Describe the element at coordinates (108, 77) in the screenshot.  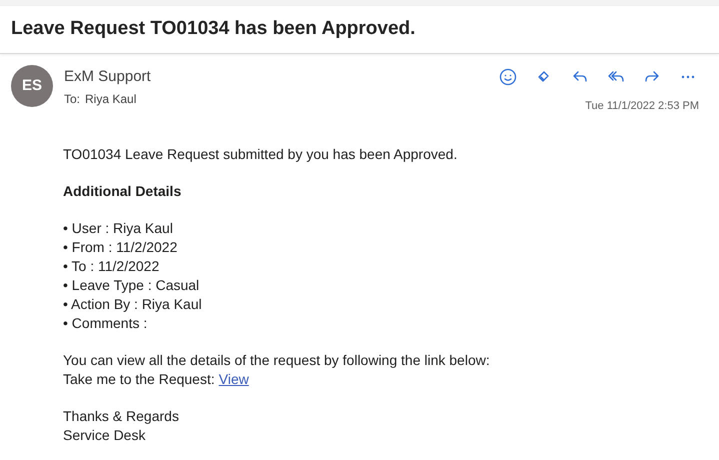
I see `sender-name: ExM Support` at that location.